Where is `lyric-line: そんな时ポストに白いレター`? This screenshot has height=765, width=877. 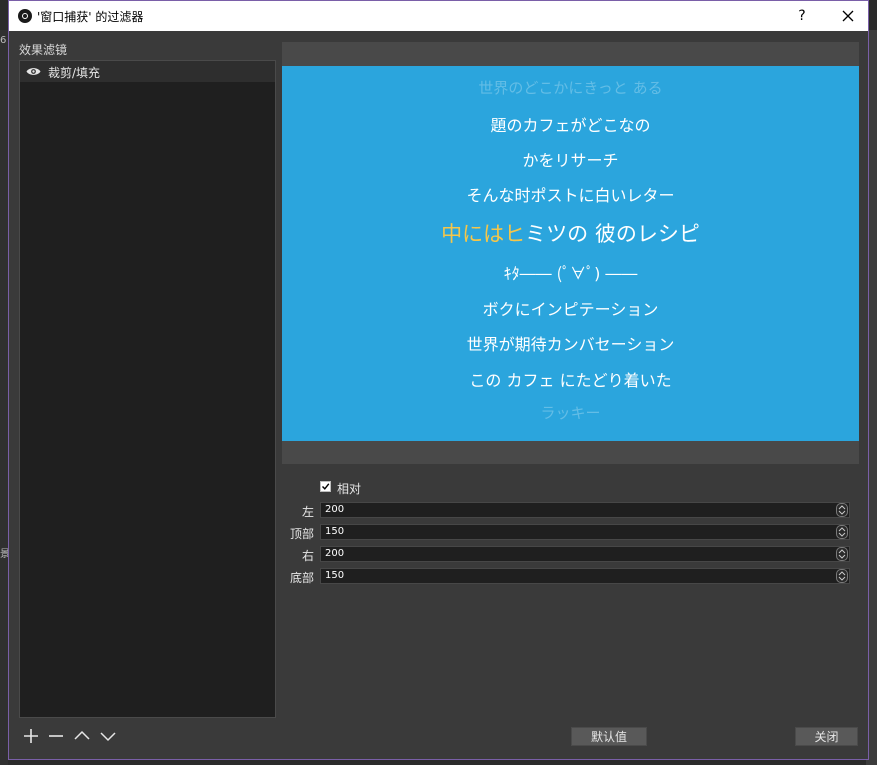 lyric-line: そんな时ポストに白いレター is located at coordinates (570, 195).